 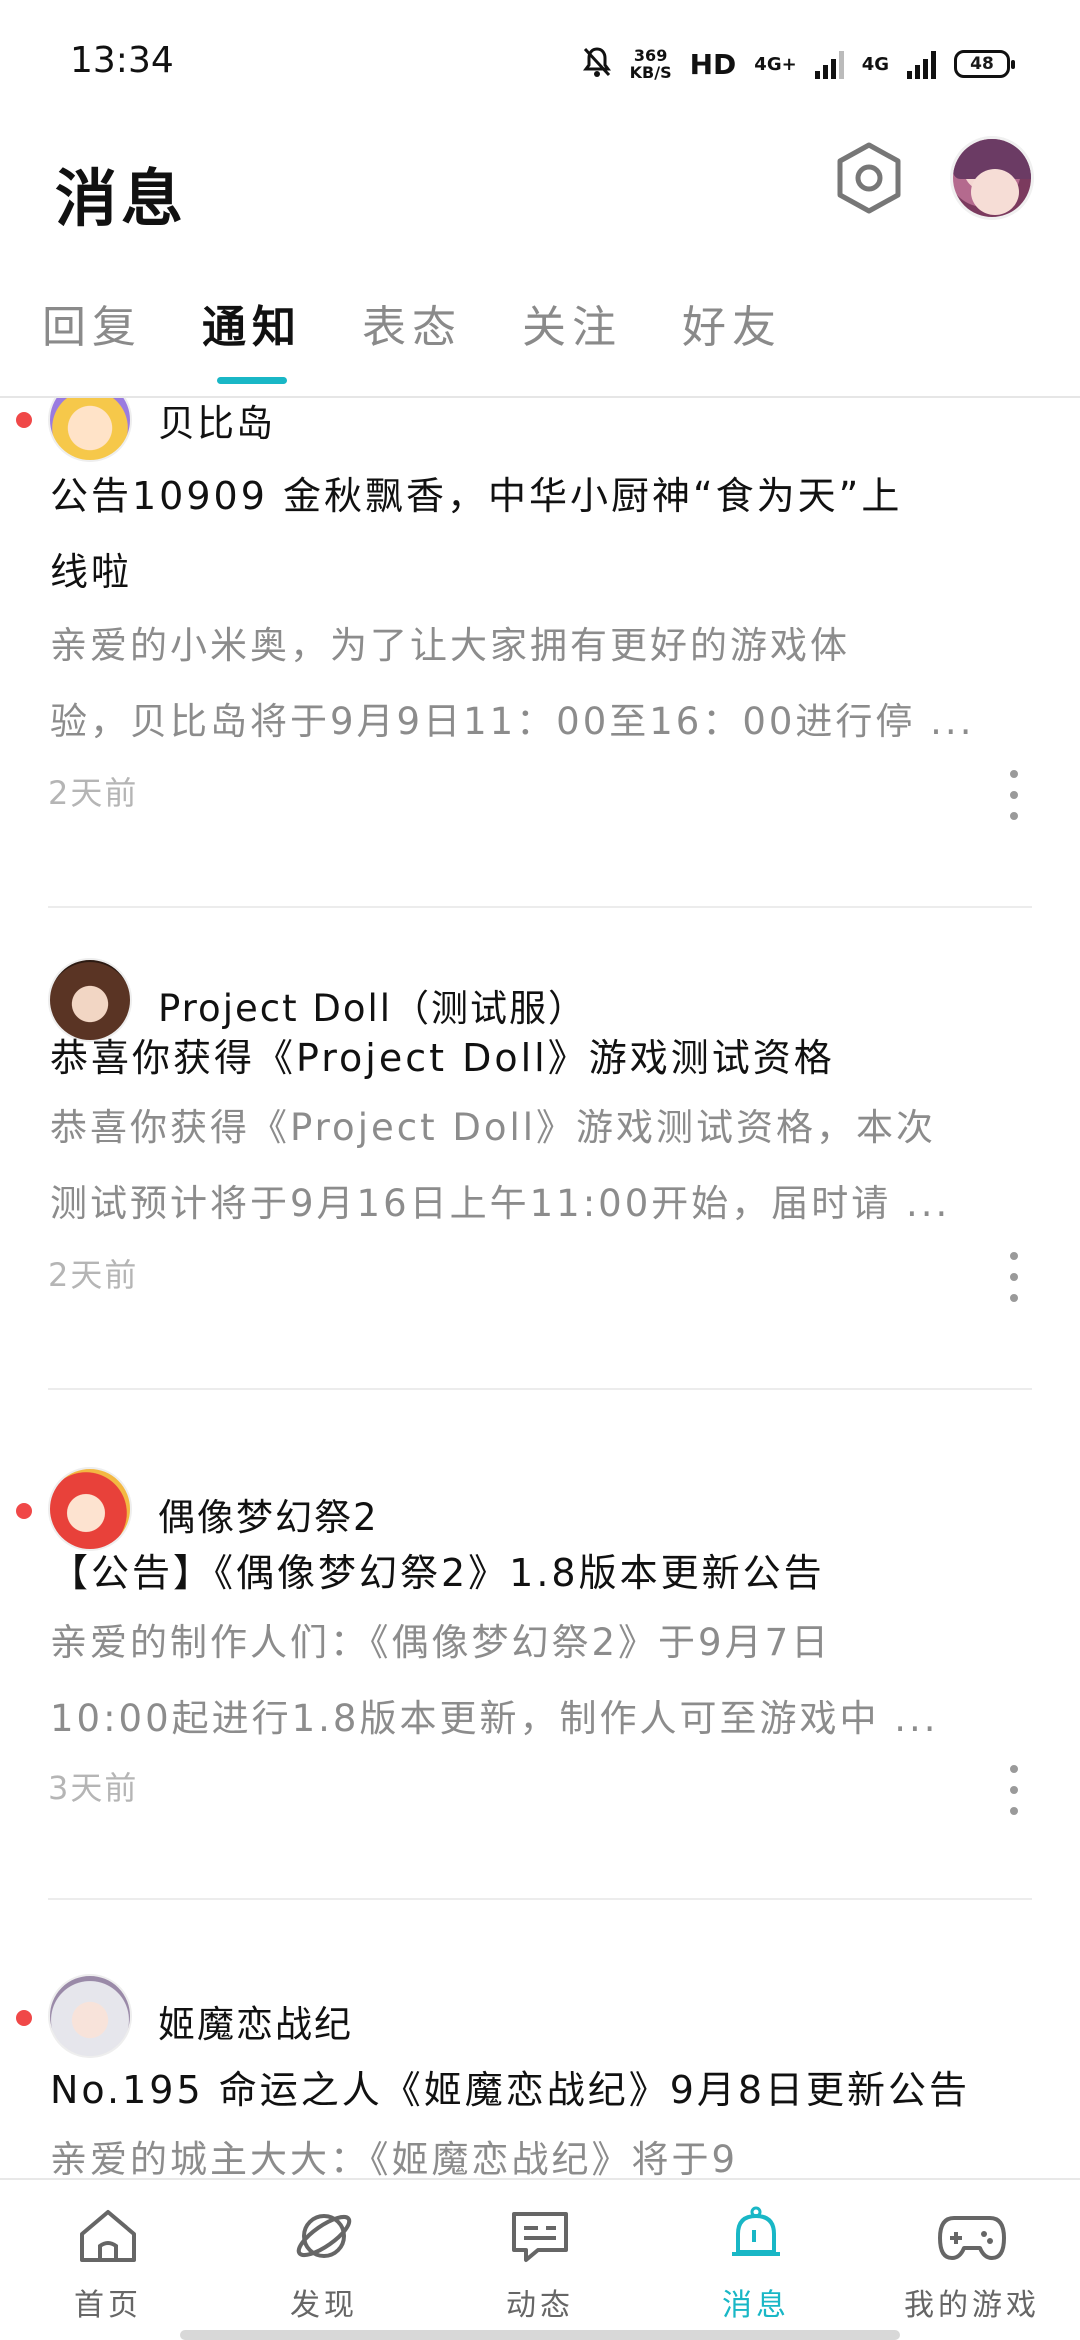 What do you see at coordinates (756, 2238) in the screenshot?
I see `bell-icon` at bounding box center [756, 2238].